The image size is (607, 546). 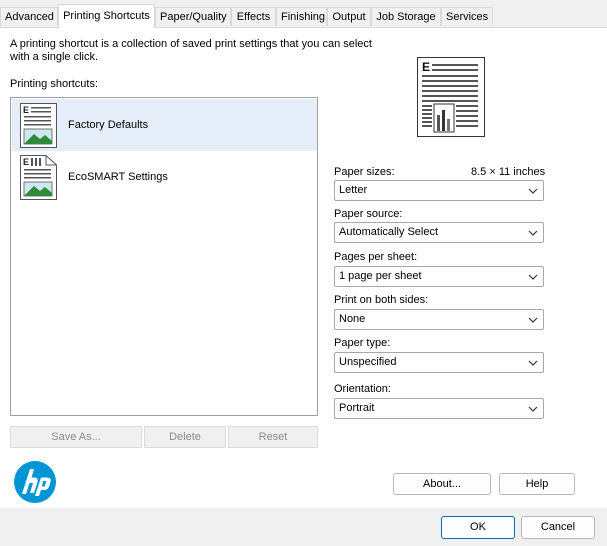 What do you see at coordinates (253, 16) in the screenshot?
I see `tab-effects: Effects` at bounding box center [253, 16].